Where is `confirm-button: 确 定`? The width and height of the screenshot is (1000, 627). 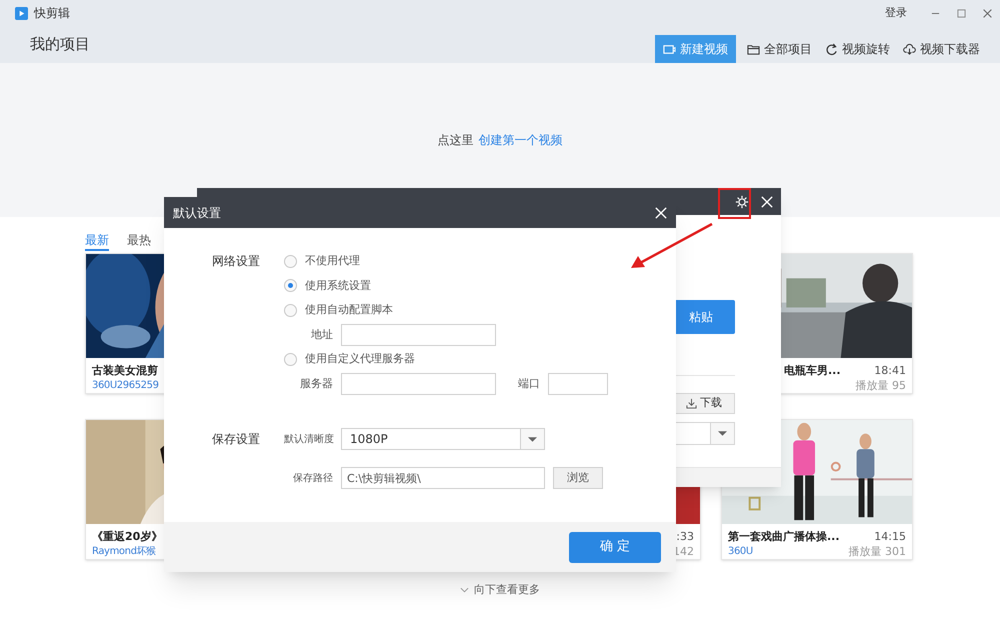
confirm-button: 确 定 is located at coordinates (615, 547).